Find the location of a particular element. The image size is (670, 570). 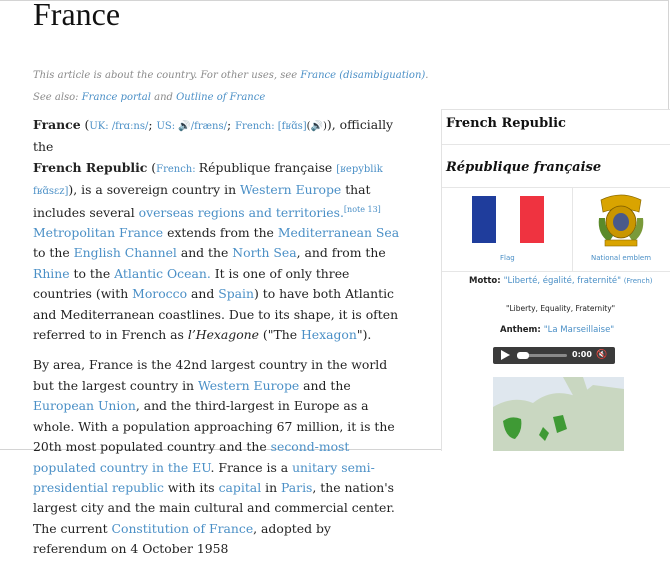

anthem-row: Anthem: "La Marseillaise" is located at coordinates (557, 330).